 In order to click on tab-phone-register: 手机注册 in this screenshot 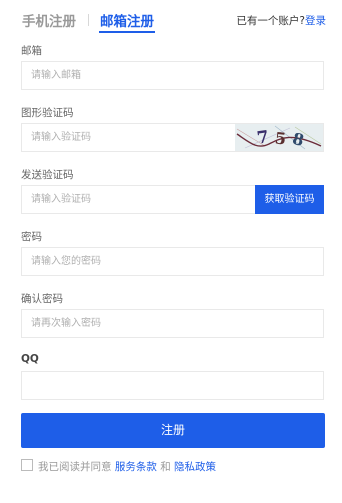, I will do `click(49, 20)`.